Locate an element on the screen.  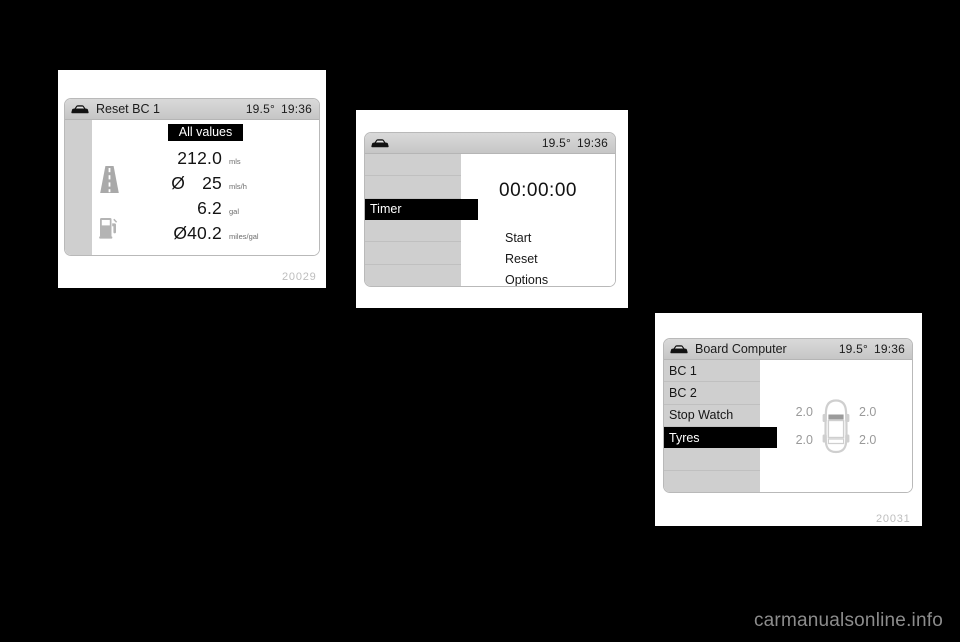
display-header: 19.5° 19:36 is located at coordinates (490, 143).